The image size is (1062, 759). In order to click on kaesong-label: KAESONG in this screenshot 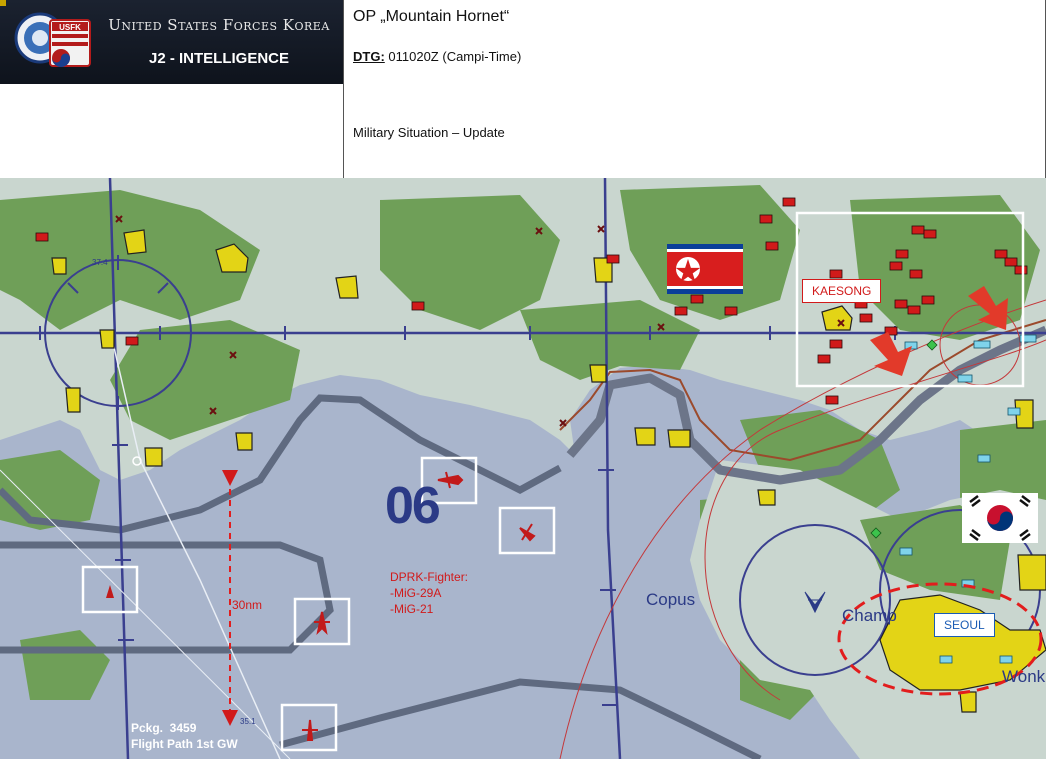, I will do `click(842, 291)`.